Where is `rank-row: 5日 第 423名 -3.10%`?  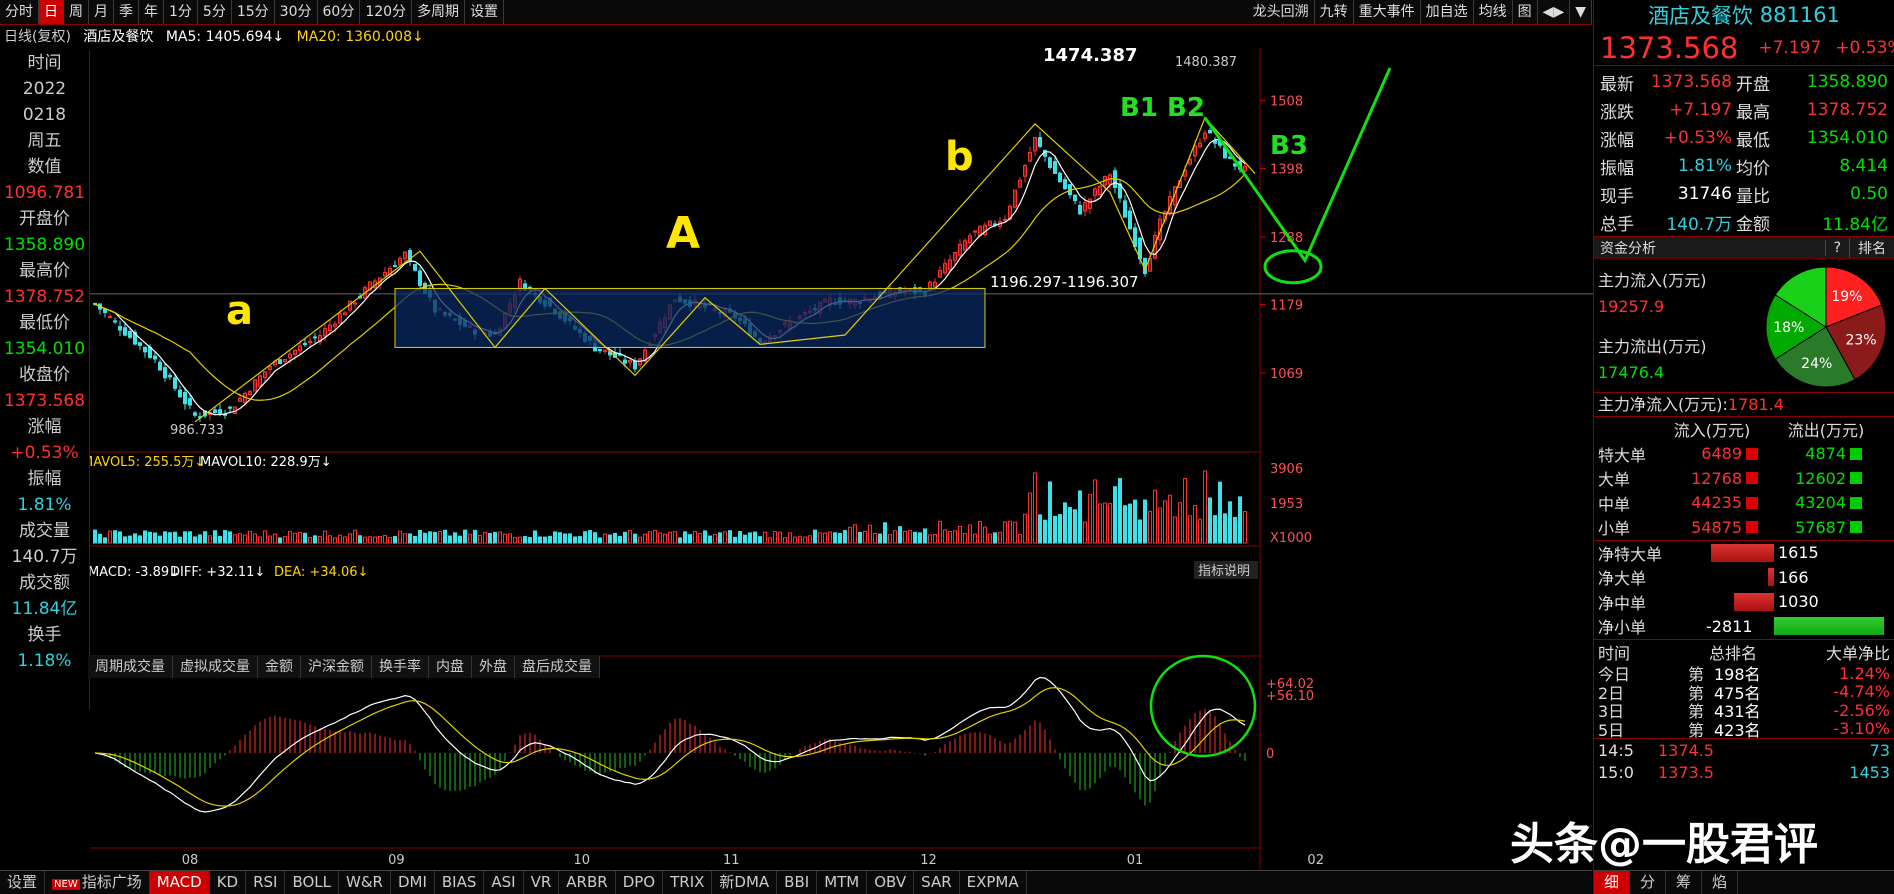
rank-row: 5日 第 423名 -3.10% is located at coordinates (1744, 729).